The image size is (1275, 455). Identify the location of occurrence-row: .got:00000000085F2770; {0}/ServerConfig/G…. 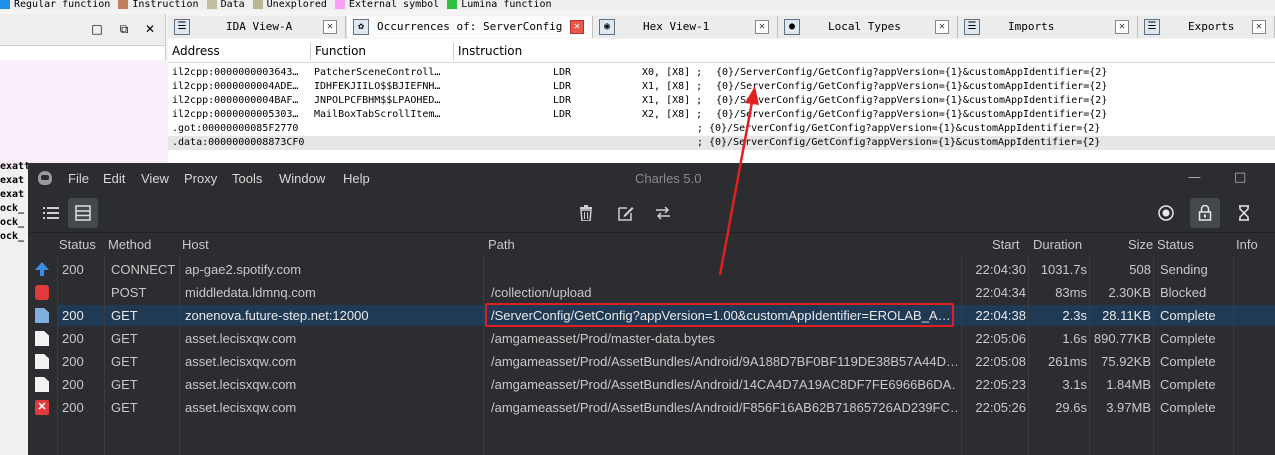
(721, 129).